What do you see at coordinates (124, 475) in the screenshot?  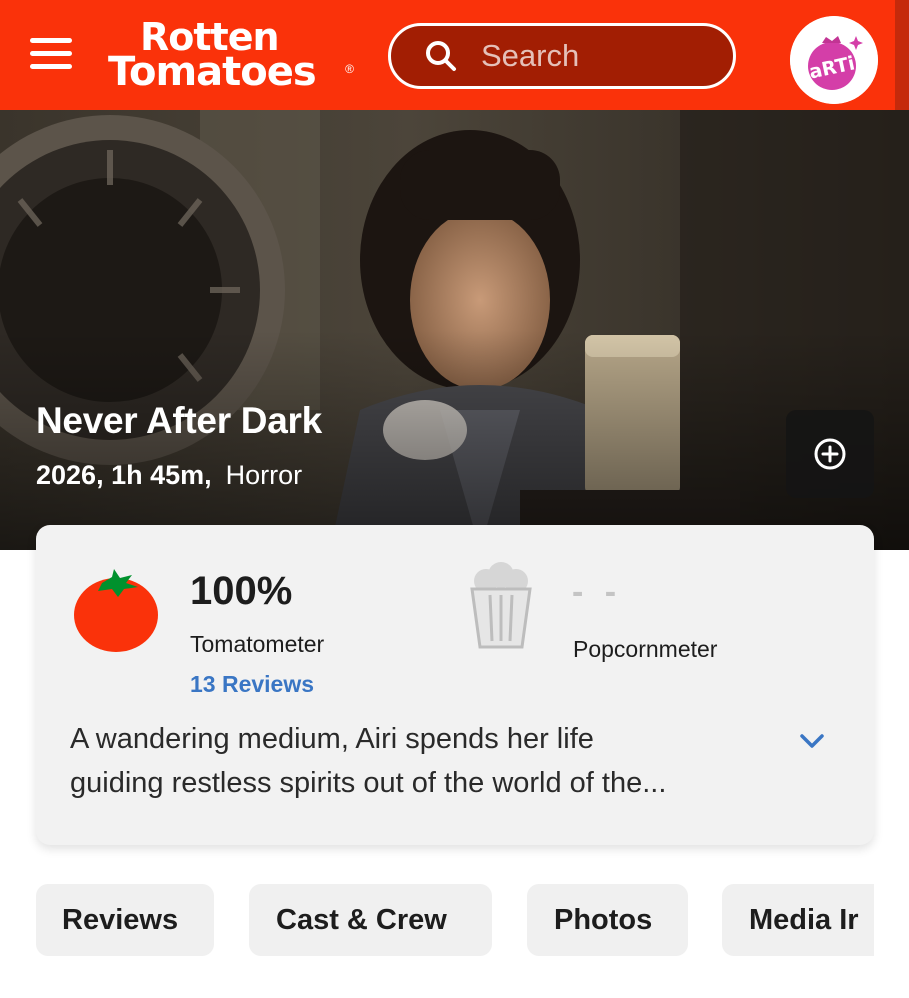 I see `year-runtime: 2026, 1h 45m,` at bounding box center [124, 475].